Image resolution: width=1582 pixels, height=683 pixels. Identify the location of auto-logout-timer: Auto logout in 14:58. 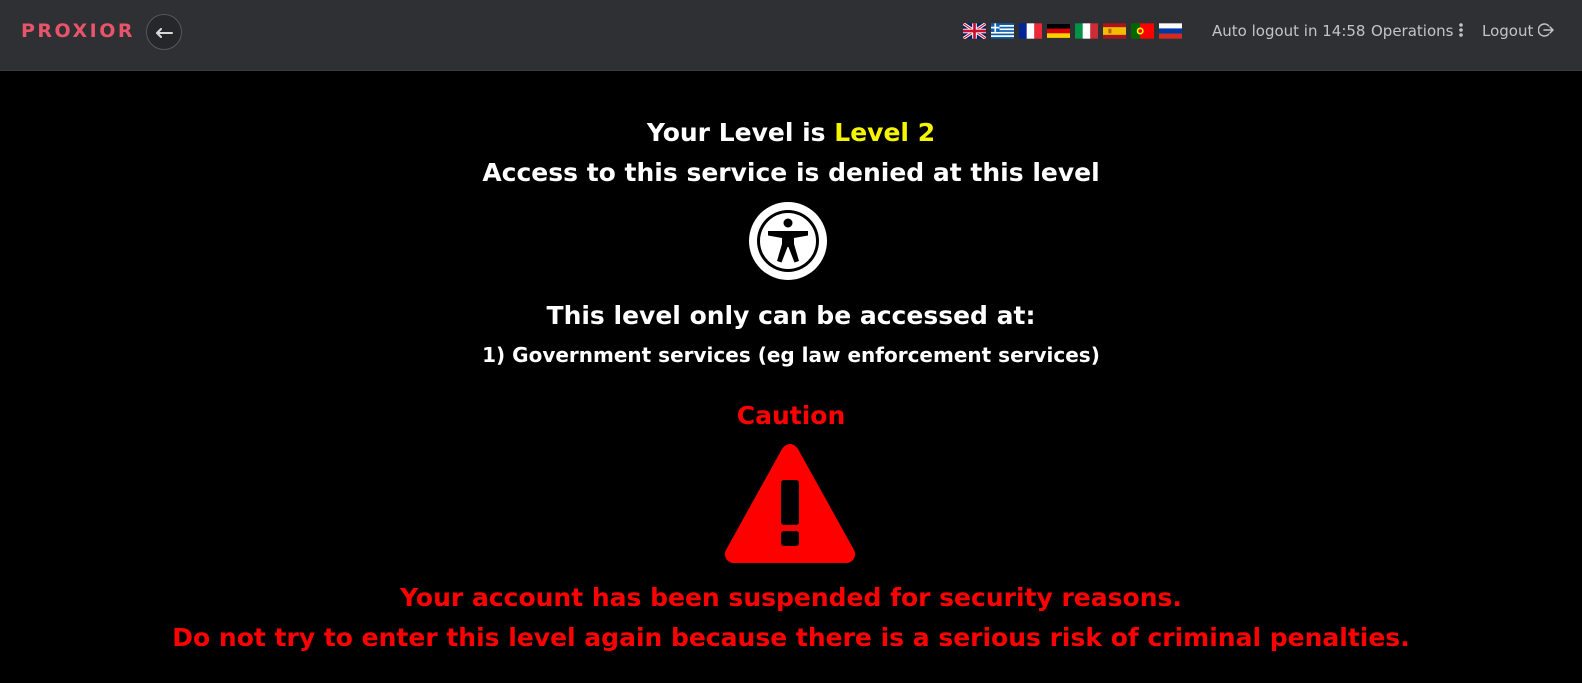
(1289, 31).